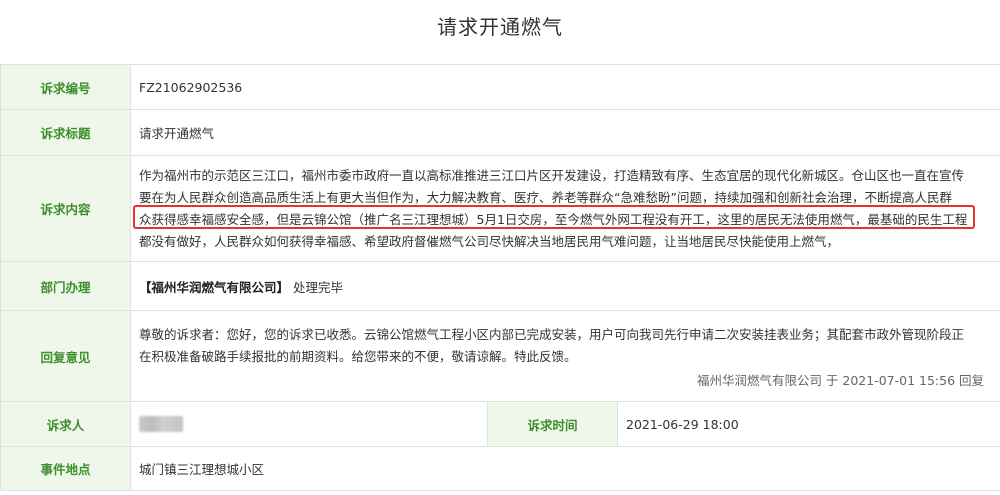  Describe the element at coordinates (309, 424) in the screenshot. I see `value-petitioner` at that location.